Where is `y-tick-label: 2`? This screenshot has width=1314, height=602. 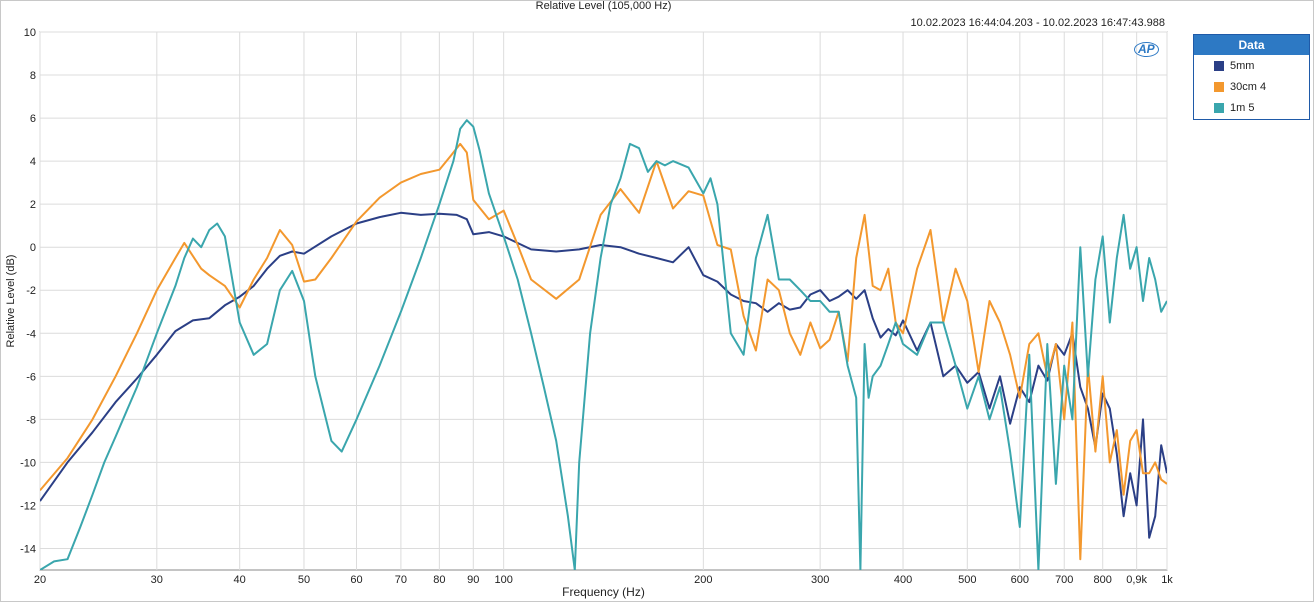
y-tick-label: 2 is located at coordinates (33, 205).